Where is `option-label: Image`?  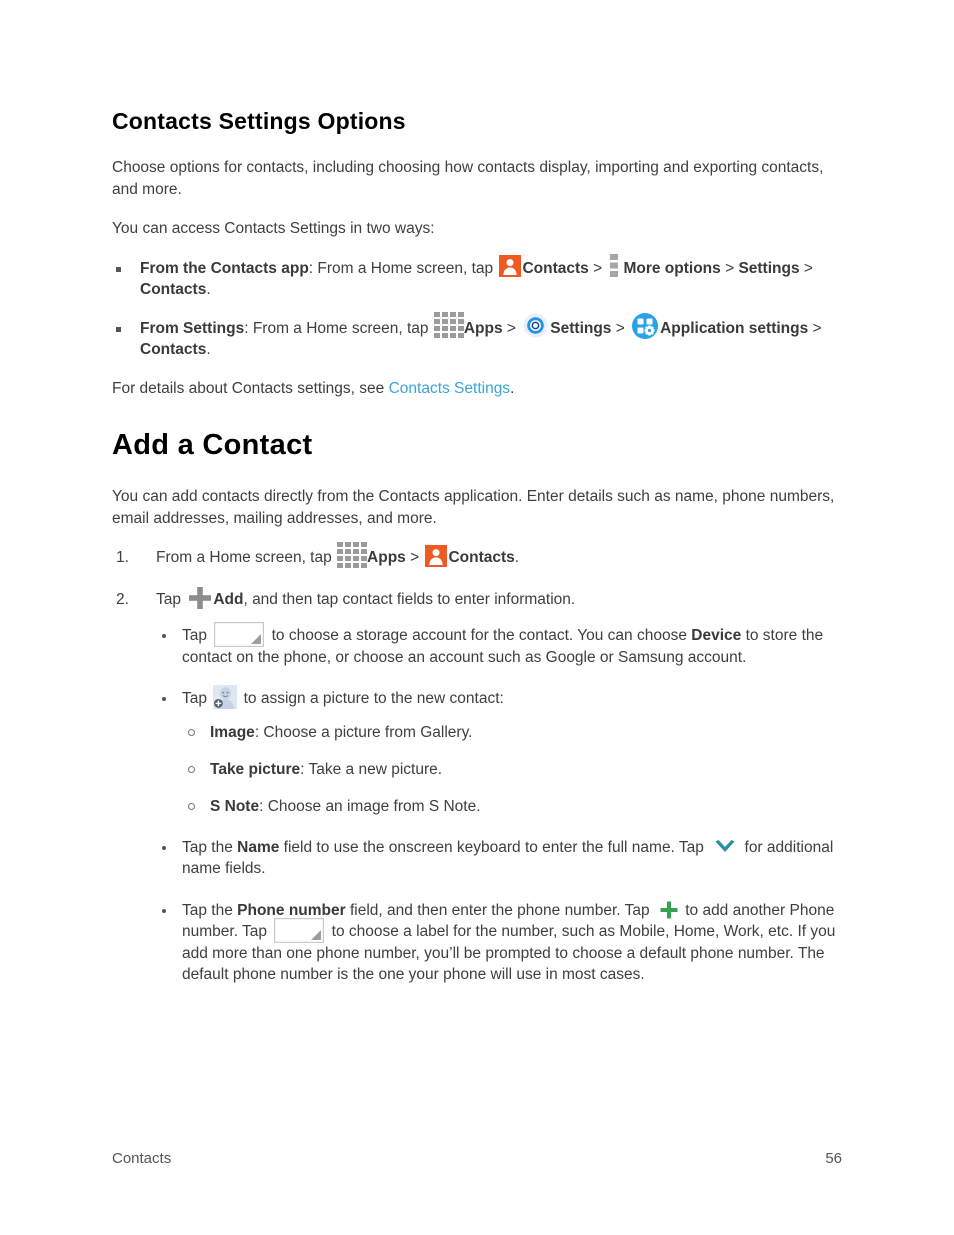
option-label: Image is located at coordinates (232, 732).